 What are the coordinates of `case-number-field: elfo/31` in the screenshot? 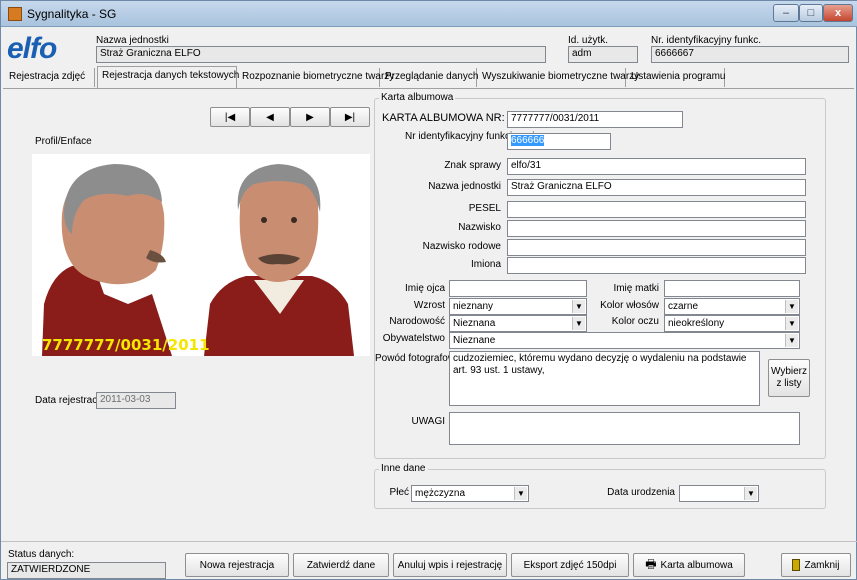 It's located at (656, 166).